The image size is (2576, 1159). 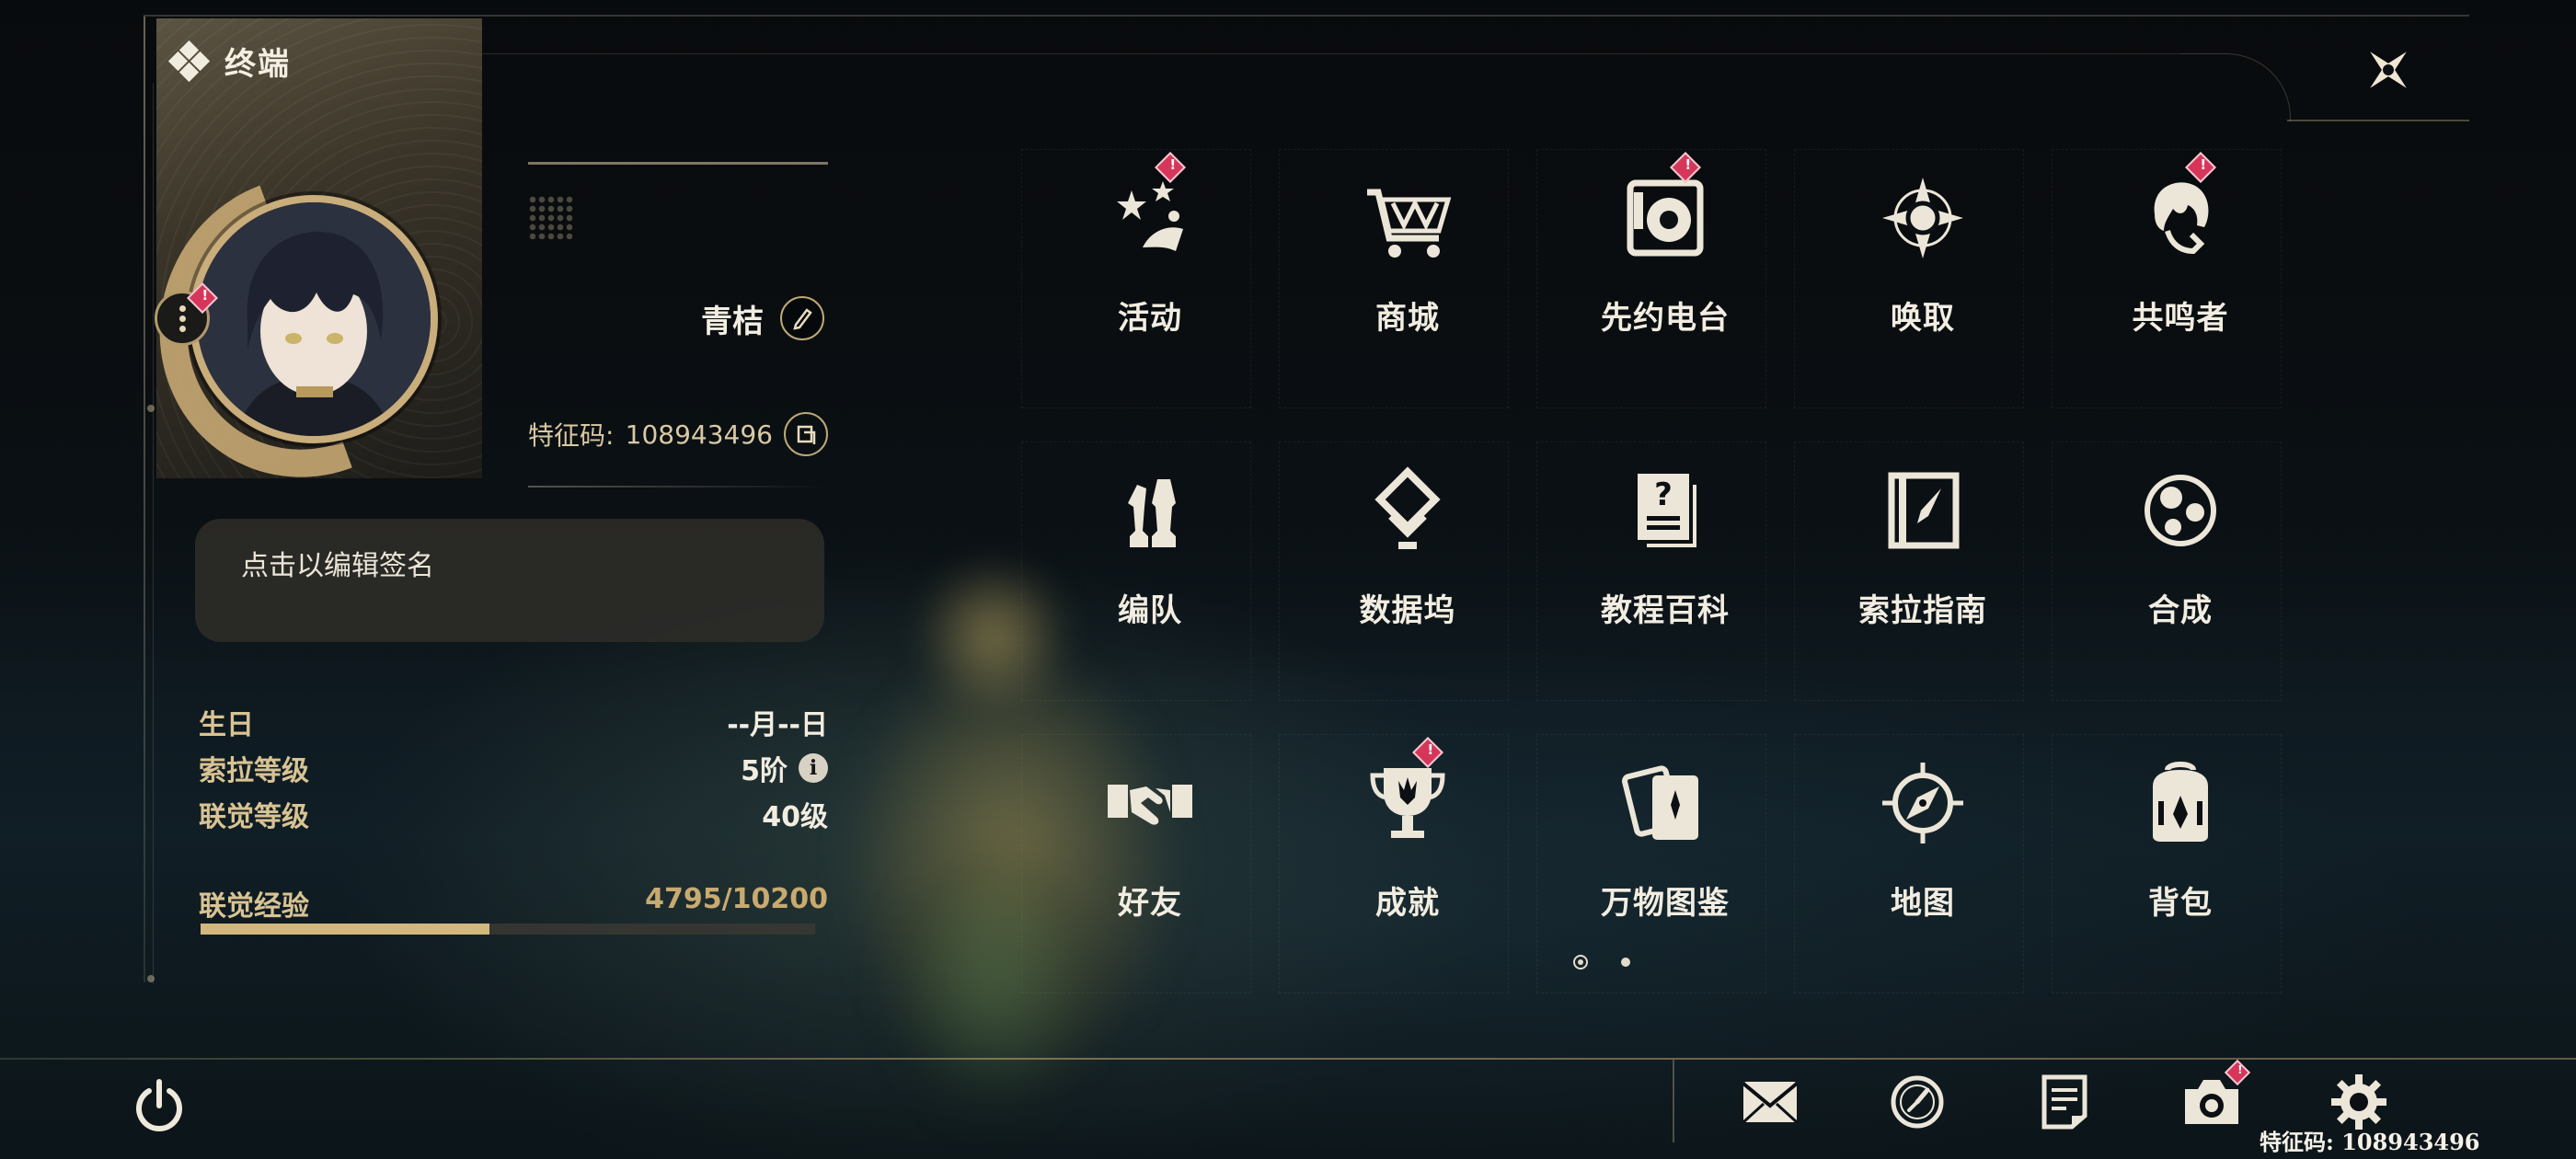 I want to click on union-exp-row: 联觉经验 4795/10200, so click(x=513, y=903).